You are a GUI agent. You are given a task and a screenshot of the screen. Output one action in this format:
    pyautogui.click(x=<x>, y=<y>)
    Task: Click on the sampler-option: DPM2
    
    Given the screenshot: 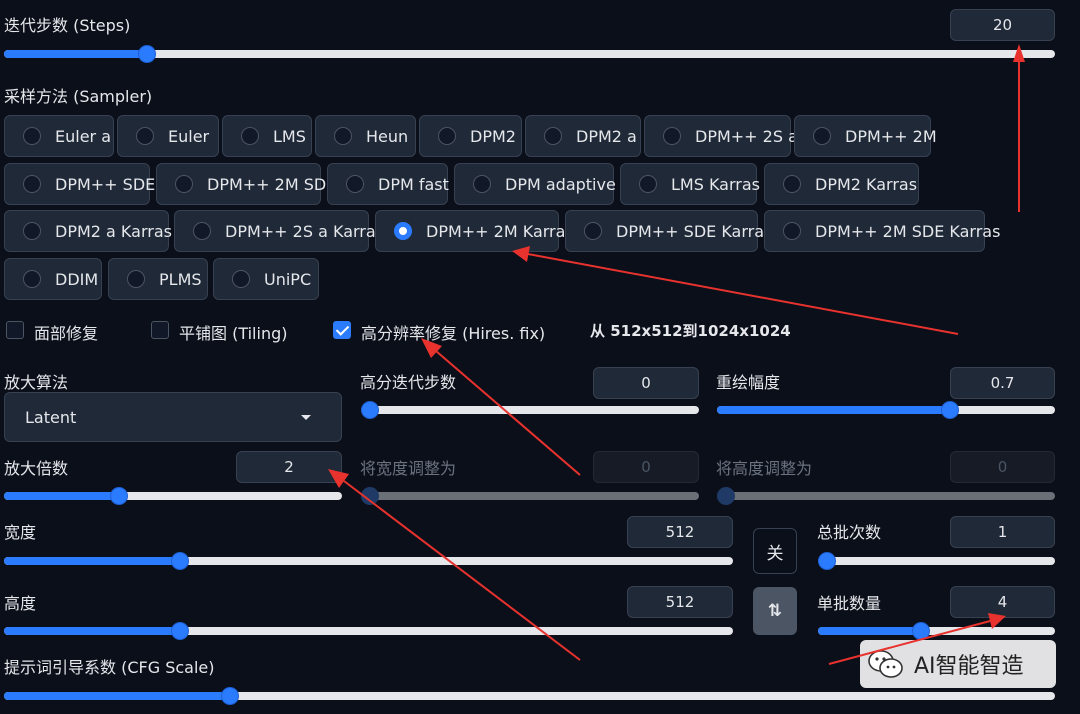 What is the action you would take?
    pyautogui.click(x=470, y=136)
    